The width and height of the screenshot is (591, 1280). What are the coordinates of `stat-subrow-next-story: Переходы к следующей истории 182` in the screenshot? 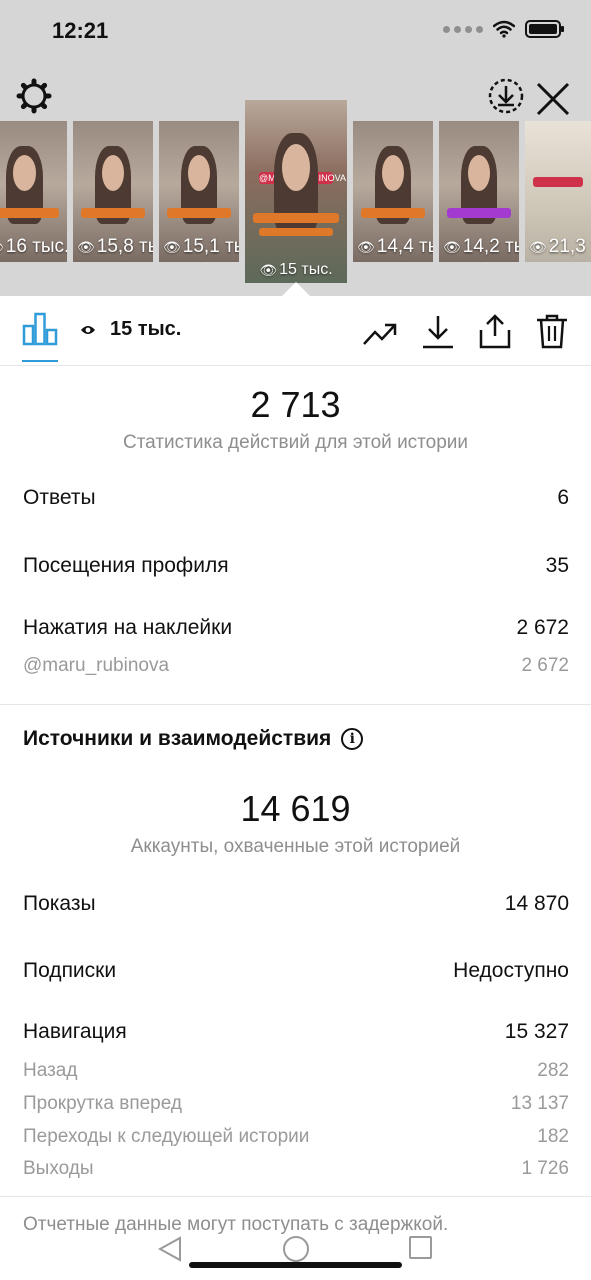 It's located at (296, 1137).